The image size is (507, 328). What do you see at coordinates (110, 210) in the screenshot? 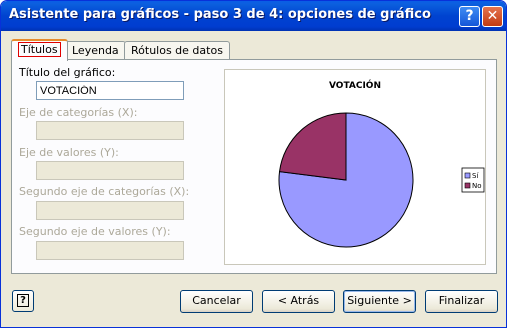
I see `second-category-axis-input` at bounding box center [110, 210].